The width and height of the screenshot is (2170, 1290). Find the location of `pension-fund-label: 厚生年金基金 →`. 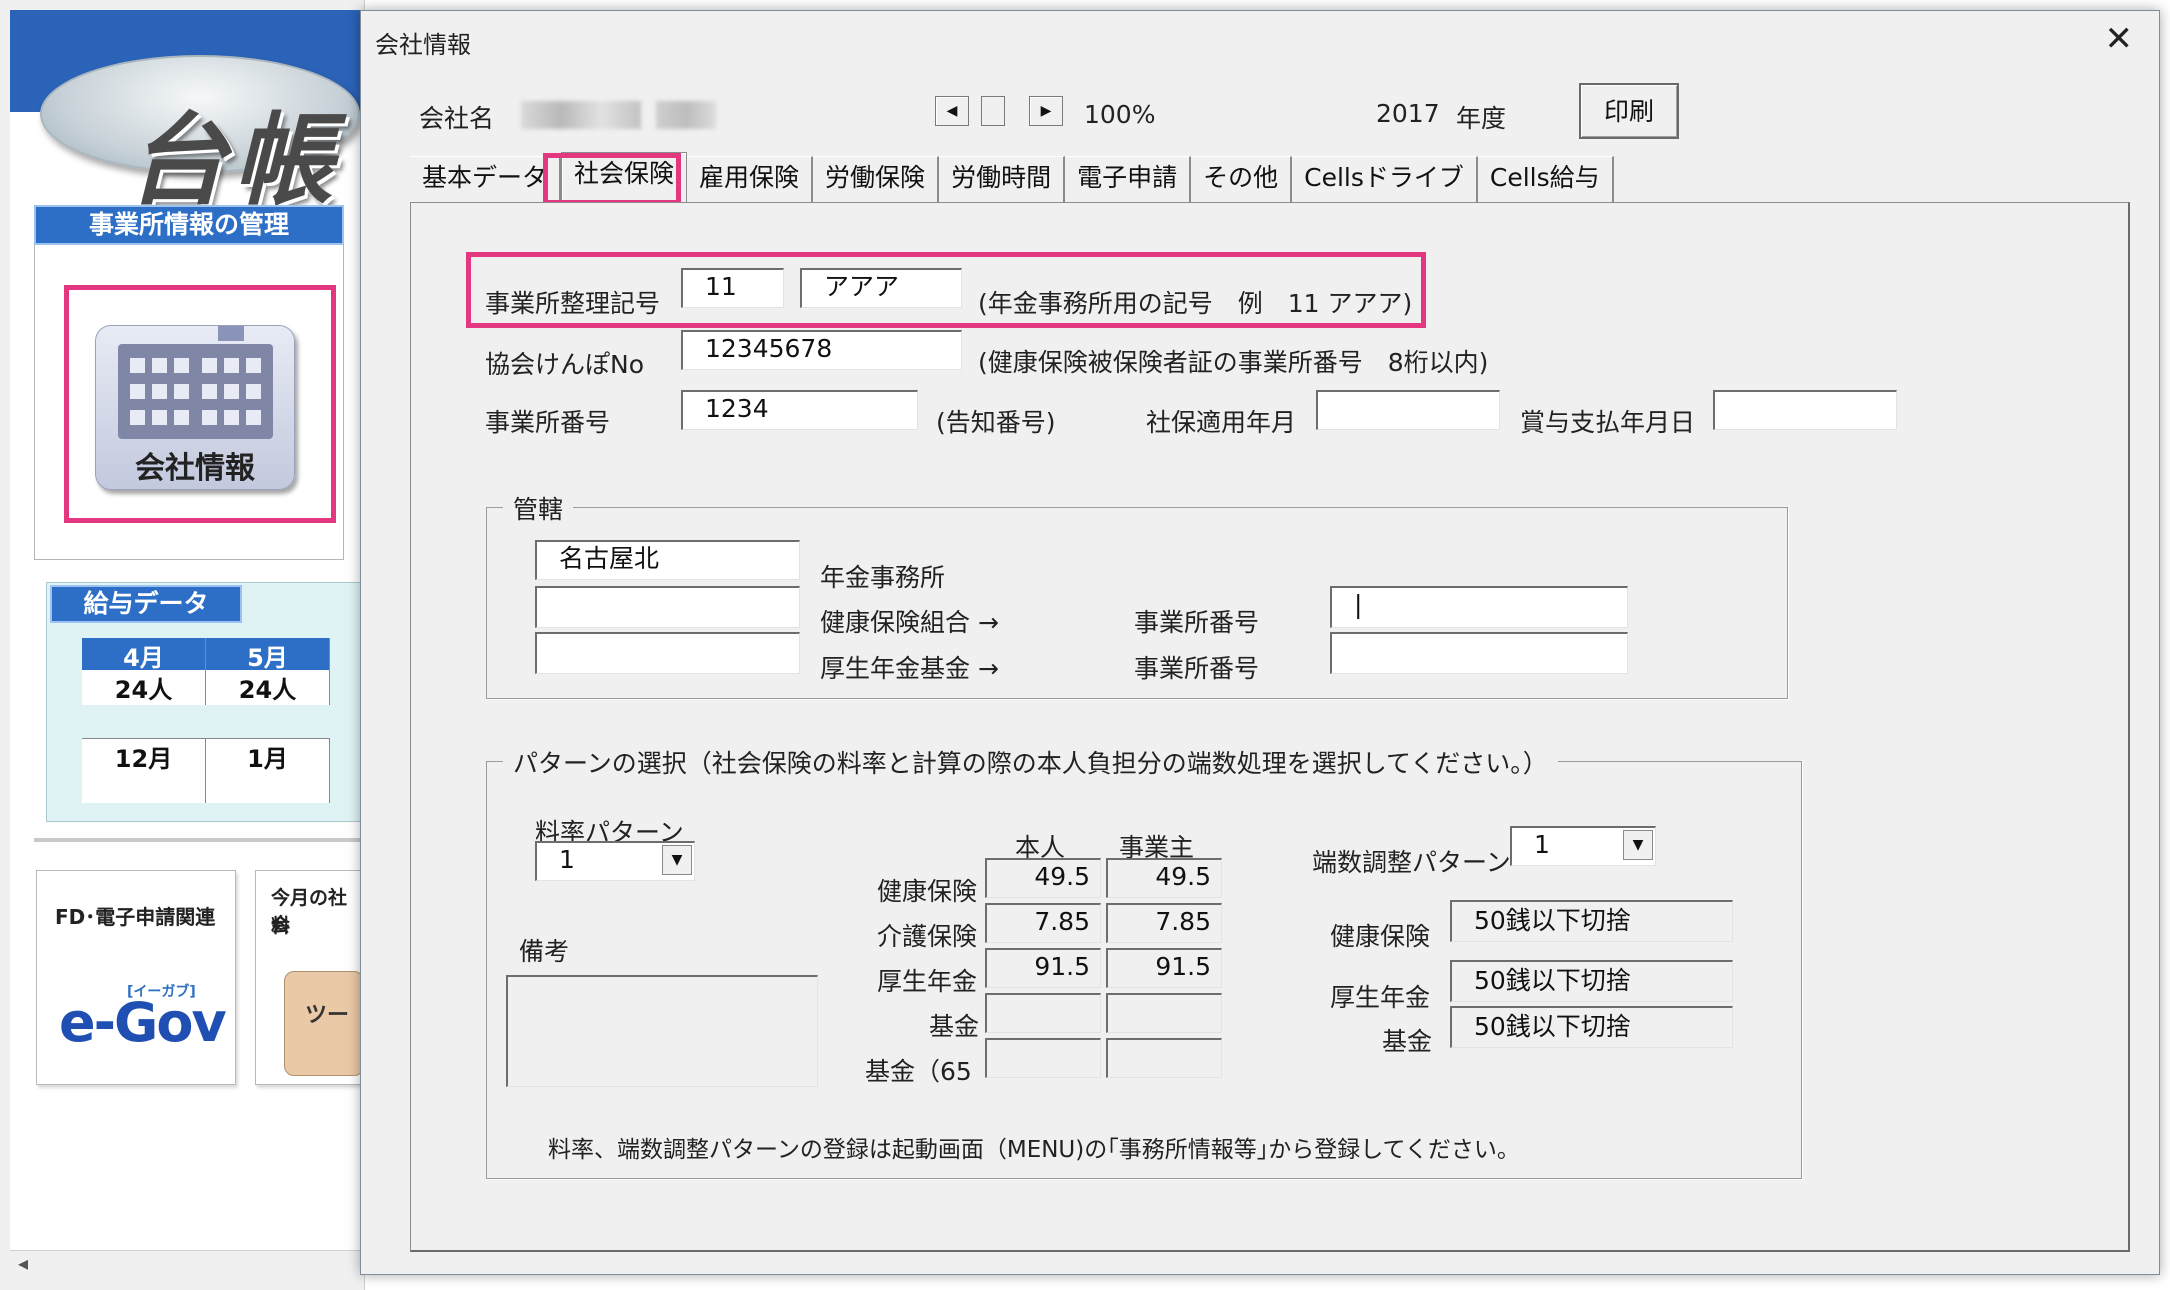

pension-fund-label: 厚生年金基金 → is located at coordinates (909, 668).